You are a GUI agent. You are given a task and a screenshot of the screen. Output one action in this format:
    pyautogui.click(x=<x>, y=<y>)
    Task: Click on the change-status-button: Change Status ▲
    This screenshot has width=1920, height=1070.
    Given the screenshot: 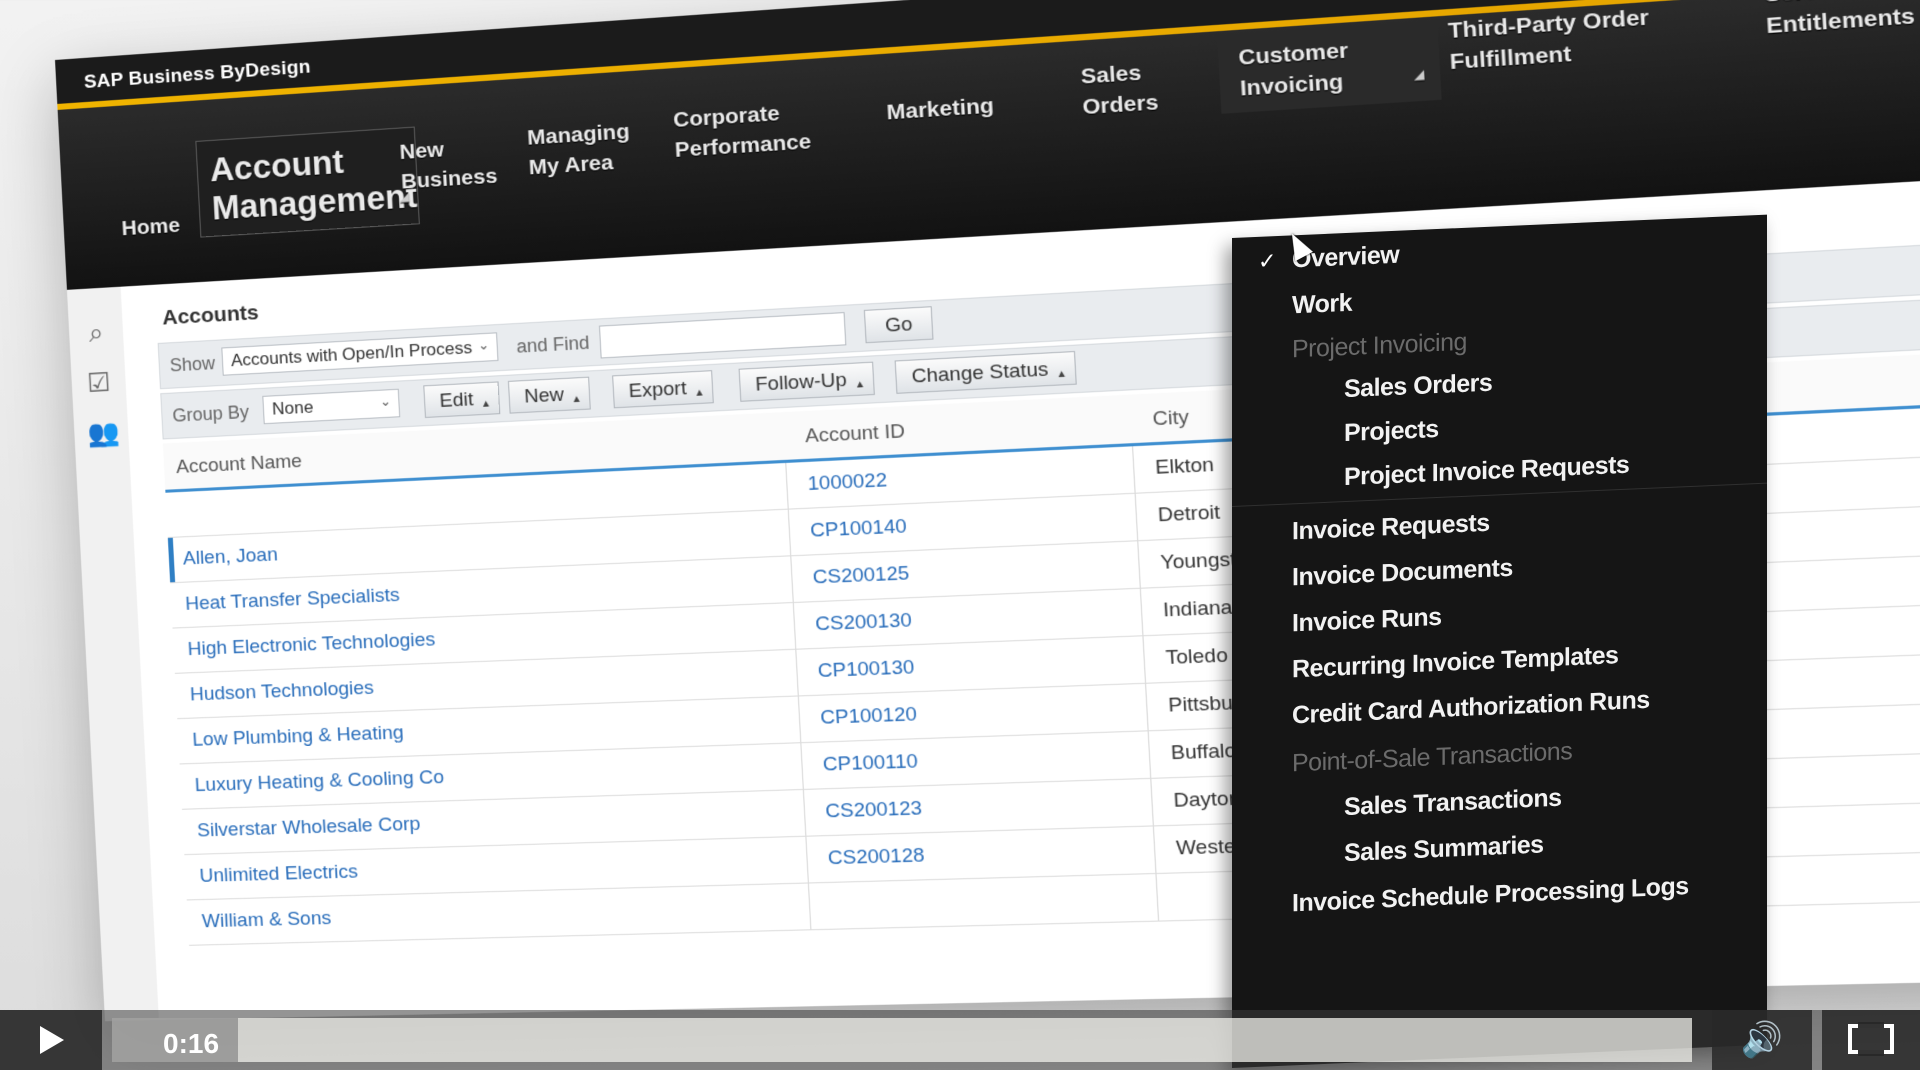 What is the action you would take?
    pyautogui.click(x=985, y=372)
    